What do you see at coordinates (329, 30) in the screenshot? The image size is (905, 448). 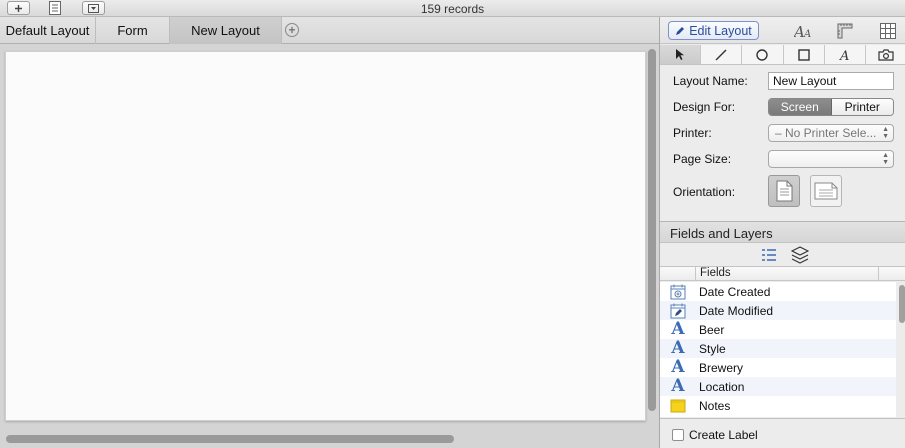 I see `layout-tab-bar: Default Layout Form New Layout +` at bounding box center [329, 30].